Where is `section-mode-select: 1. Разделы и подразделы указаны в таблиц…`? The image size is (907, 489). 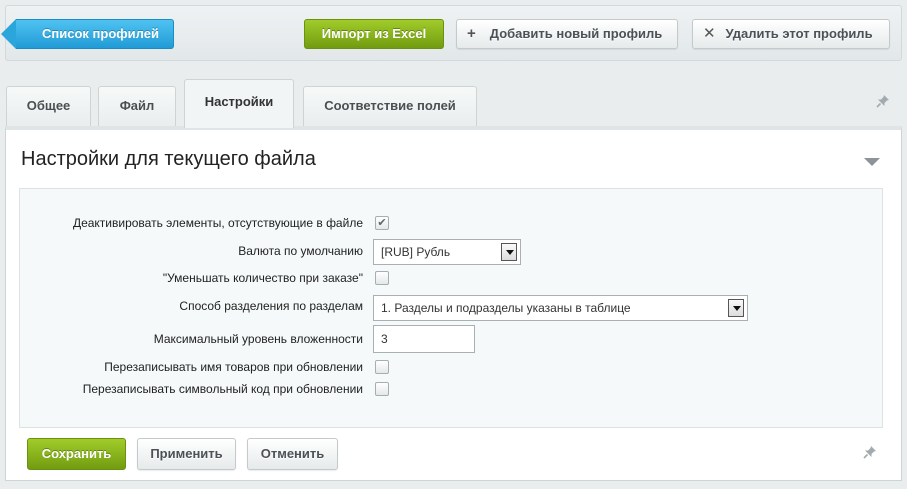 section-mode-select: 1. Разделы и подразделы указаны в таблиц… is located at coordinates (560, 308).